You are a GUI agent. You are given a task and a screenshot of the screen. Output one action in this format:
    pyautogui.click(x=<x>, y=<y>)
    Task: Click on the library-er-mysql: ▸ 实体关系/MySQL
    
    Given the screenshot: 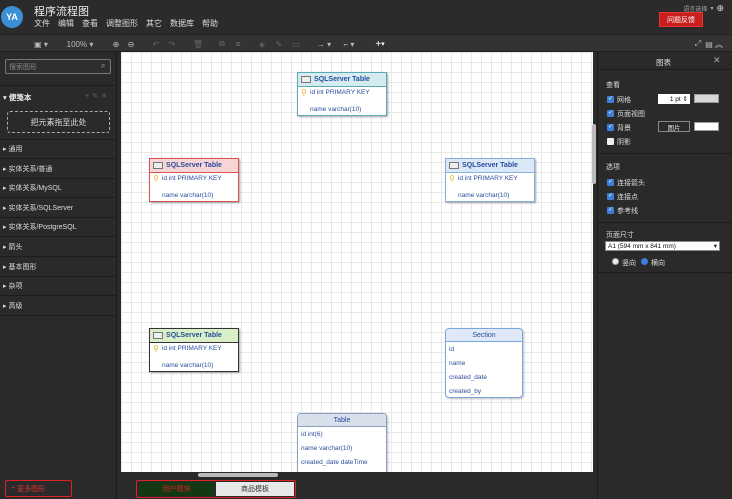 What is the action you would take?
    pyautogui.click(x=32, y=188)
    